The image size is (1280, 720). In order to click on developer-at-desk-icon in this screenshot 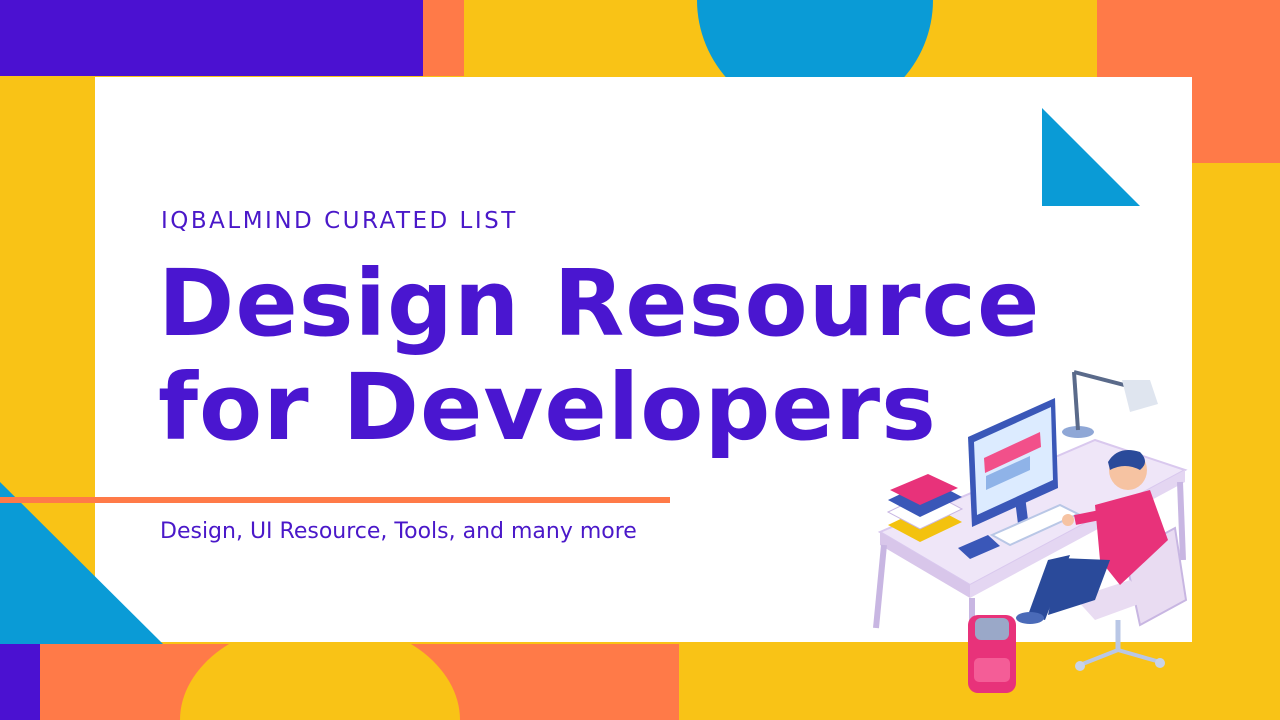, I will do `click(1030, 531)`.